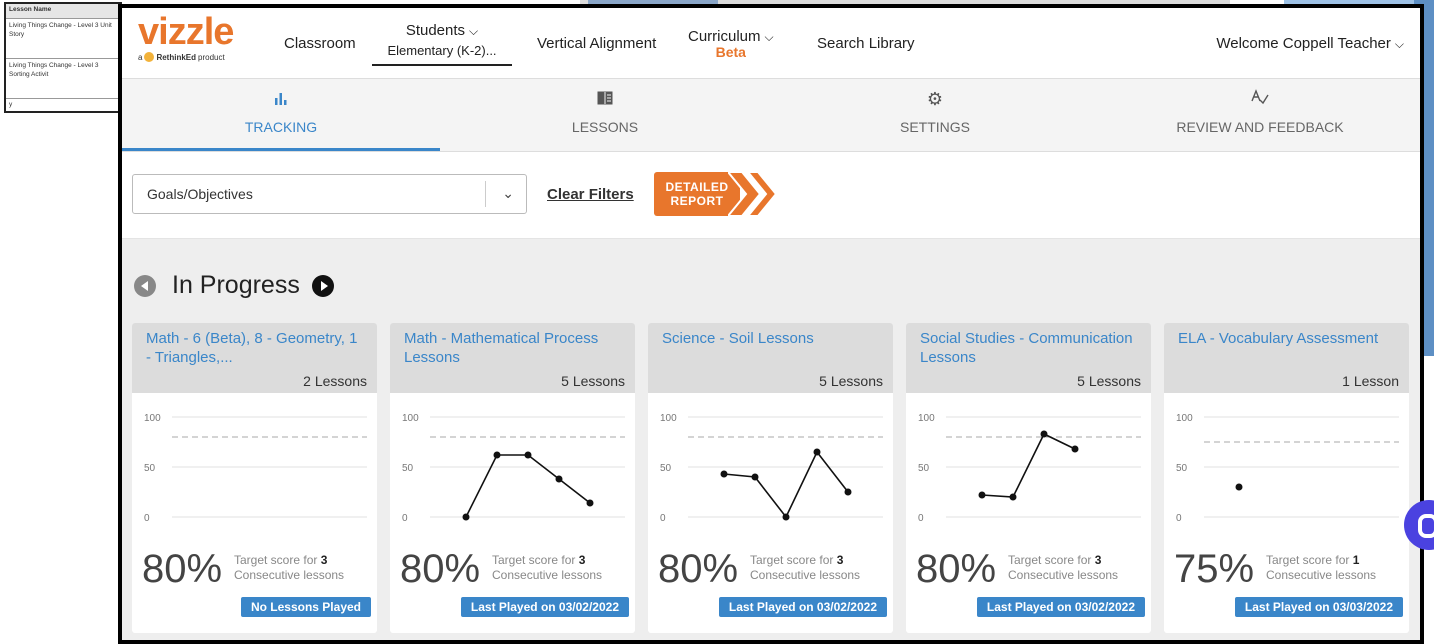 This screenshot has height=644, width=1434. I want to click on nav-curriculum-dropdown: Curriculum ⌵ Beta, so click(731, 43).